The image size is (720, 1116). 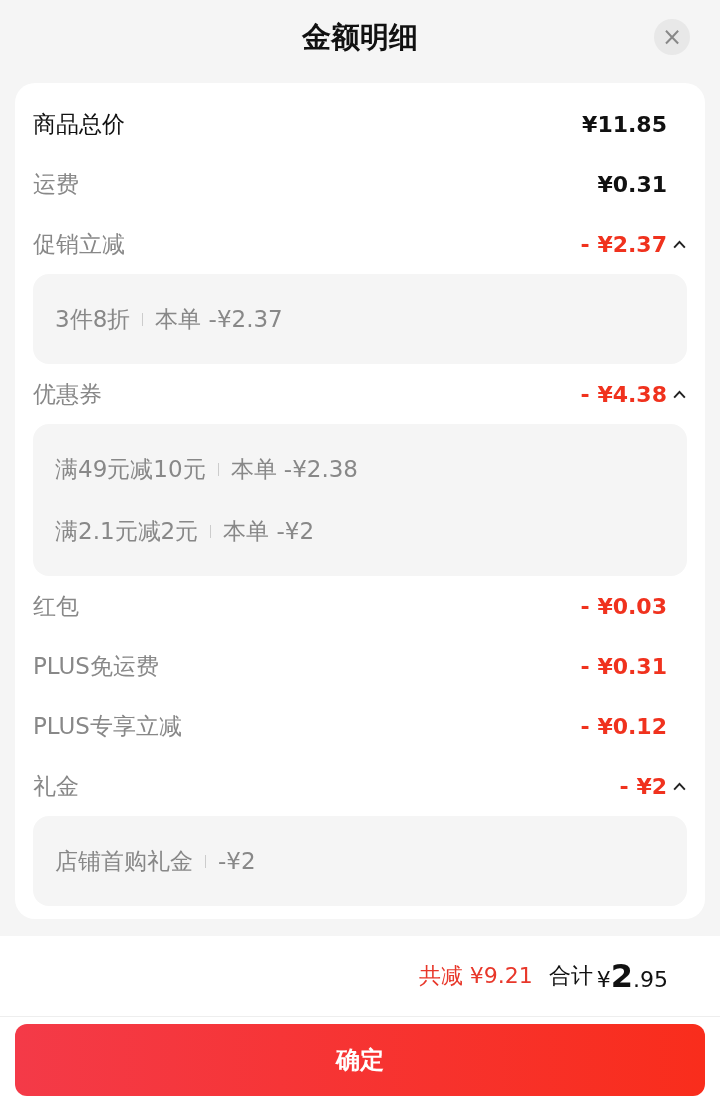 I want to click on sheet-title: 金额明细, so click(x=360, y=37).